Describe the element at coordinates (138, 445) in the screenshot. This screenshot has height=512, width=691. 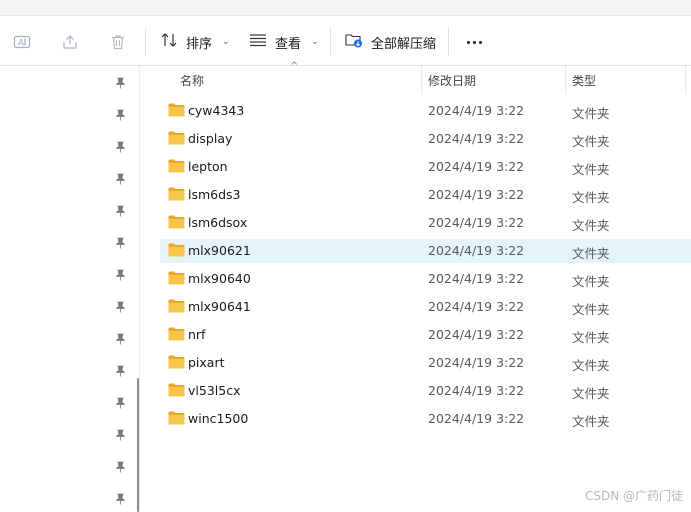
I see `nav-scrollbar-thumb` at that location.